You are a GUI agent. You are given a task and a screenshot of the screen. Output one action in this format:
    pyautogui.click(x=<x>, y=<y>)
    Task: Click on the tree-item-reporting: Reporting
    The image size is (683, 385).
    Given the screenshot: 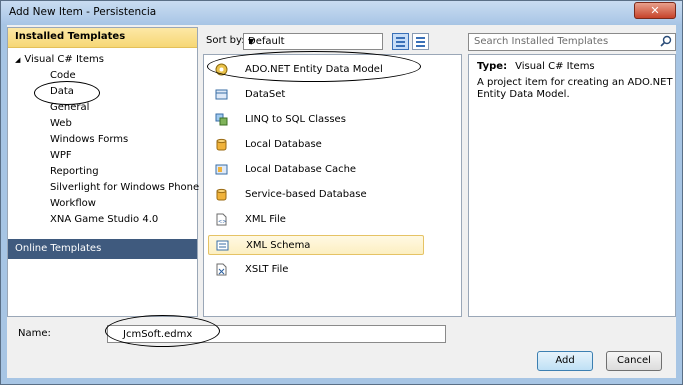 What is the action you would take?
    pyautogui.click(x=74, y=171)
    